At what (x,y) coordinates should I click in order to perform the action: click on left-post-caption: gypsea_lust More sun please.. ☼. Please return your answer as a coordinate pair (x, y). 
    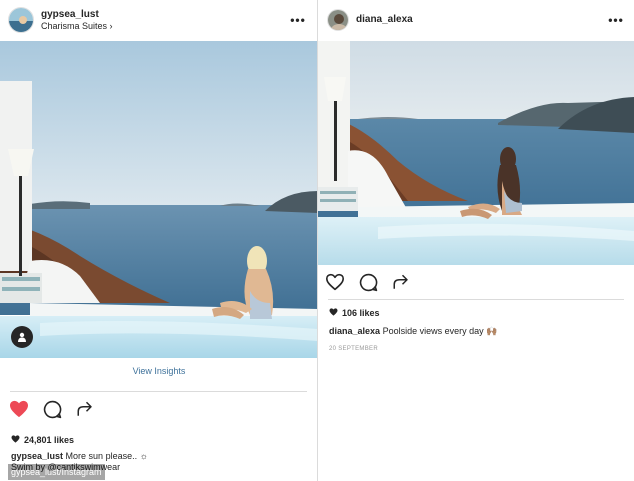
    Looking at the image, I should click on (79, 456).